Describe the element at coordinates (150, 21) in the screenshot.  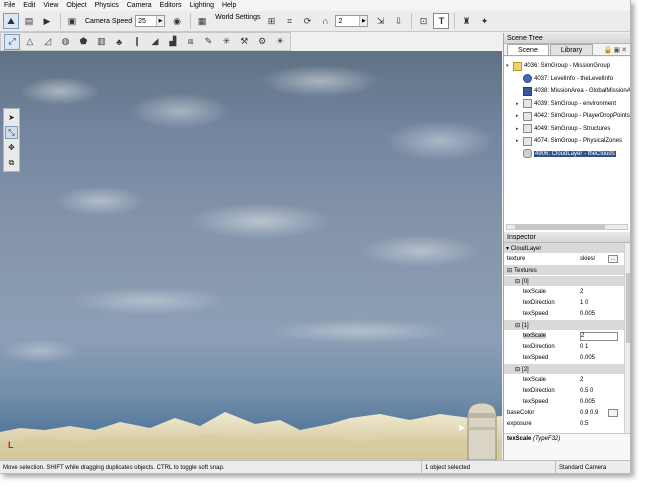
I see `camera-speed-input: 25 ▶` at that location.